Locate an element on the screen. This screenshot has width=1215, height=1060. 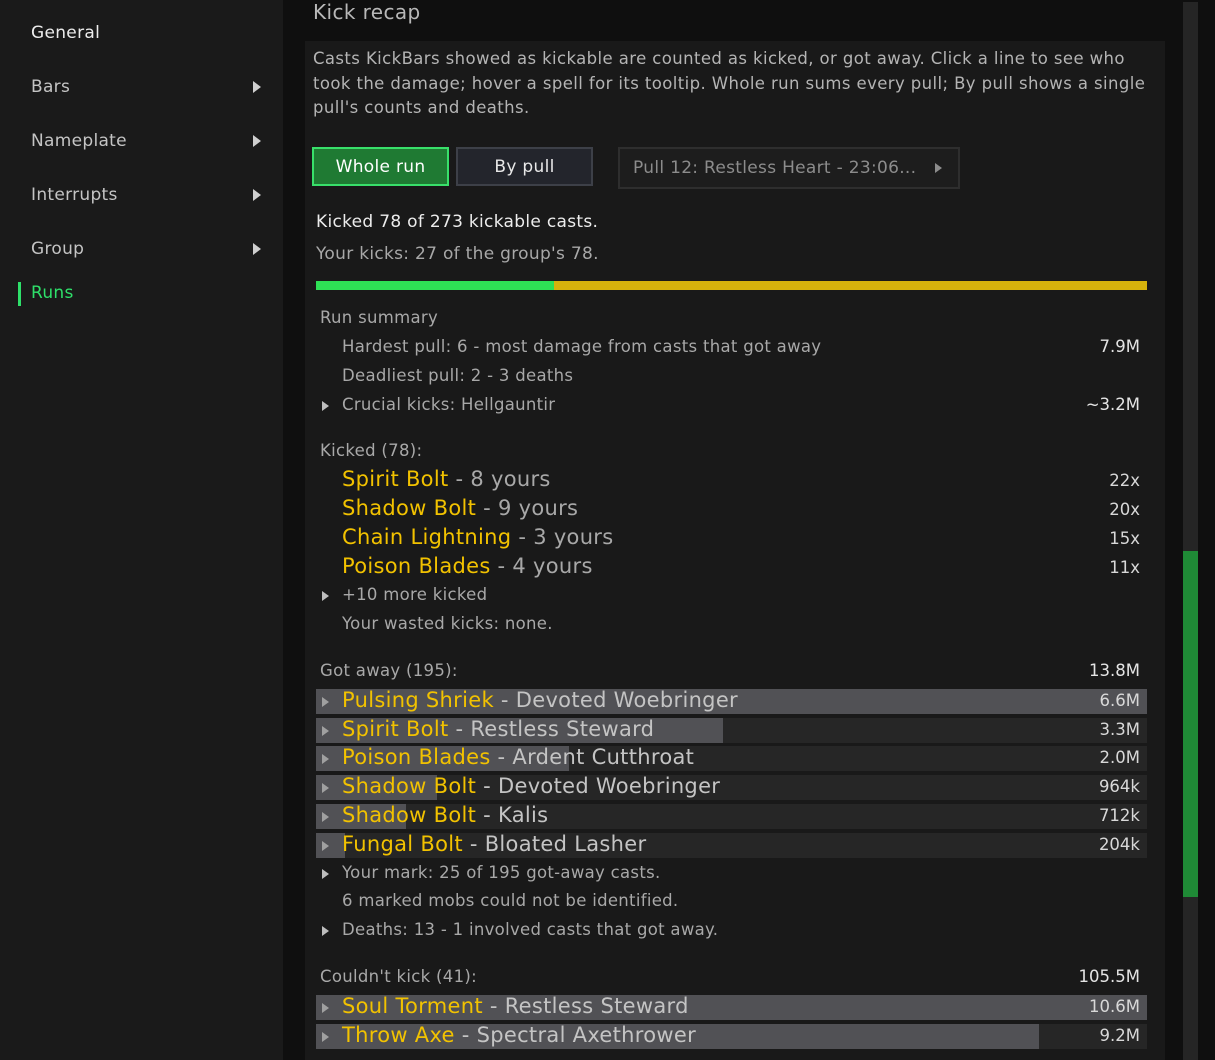
your-kicks-text: Your kicks: 27 of the group's 78. is located at coordinates (457, 254).